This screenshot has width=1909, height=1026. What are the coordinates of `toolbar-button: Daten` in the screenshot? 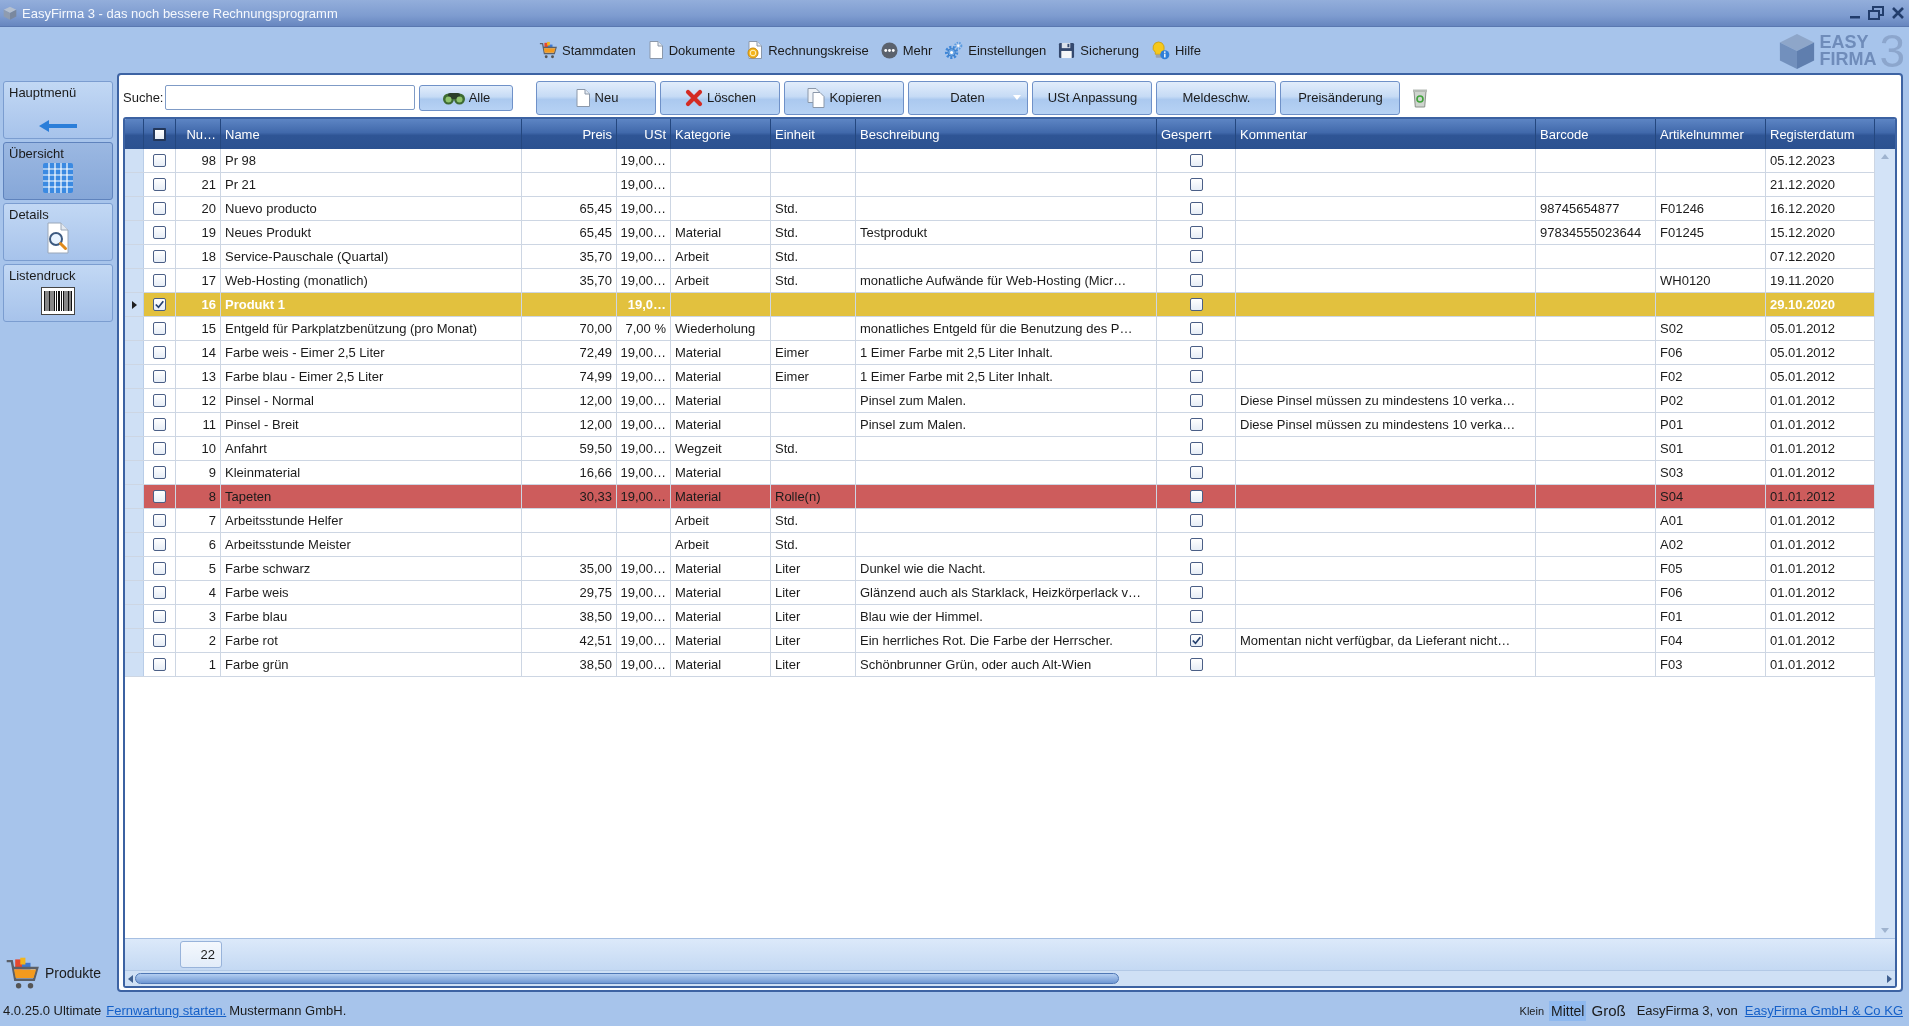 It's located at (968, 97).